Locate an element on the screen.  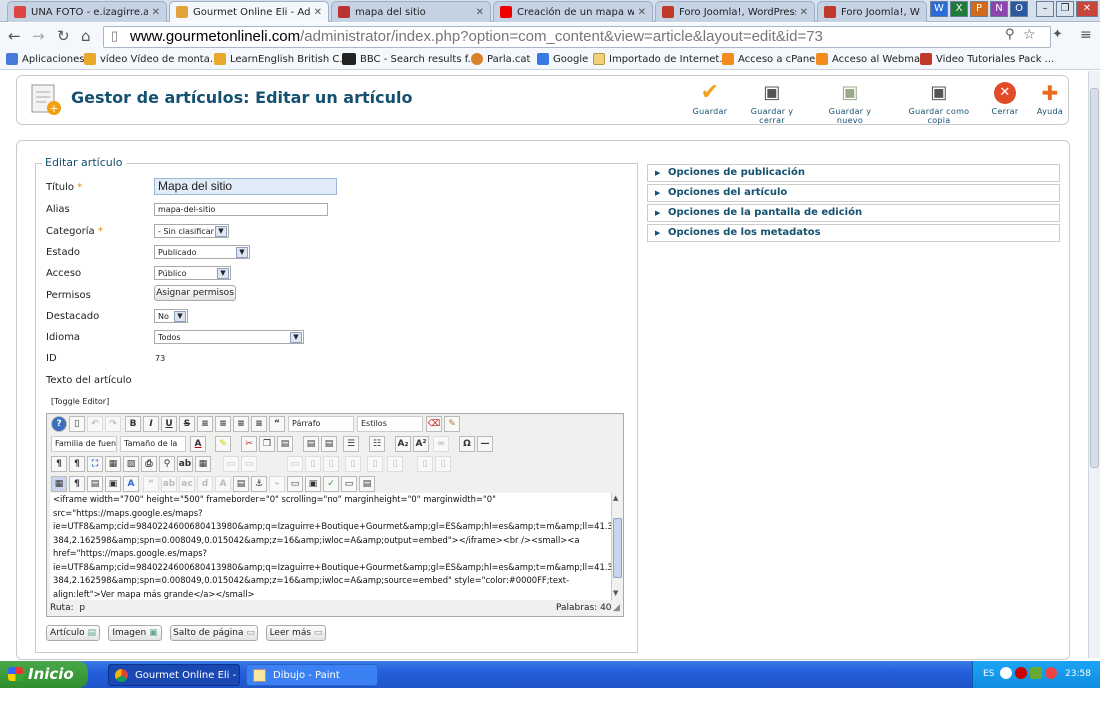
insert-image-button: Imagen ▣ is located at coordinates (135, 633).